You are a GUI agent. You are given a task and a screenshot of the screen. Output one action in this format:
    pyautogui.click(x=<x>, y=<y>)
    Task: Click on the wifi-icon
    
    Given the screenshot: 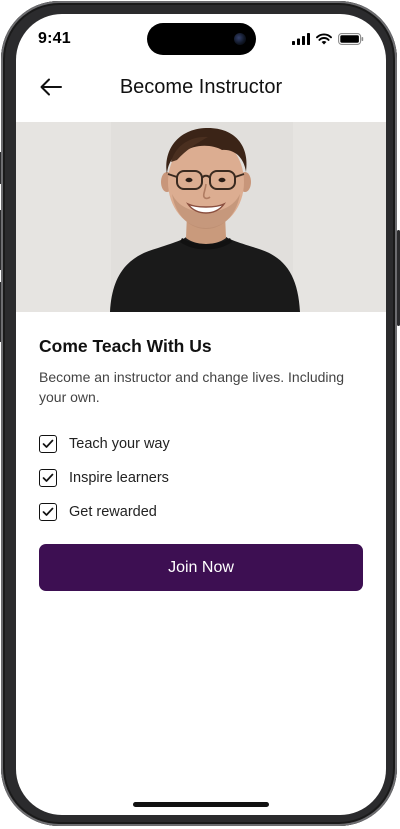 What is the action you would take?
    pyautogui.click(x=324, y=41)
    